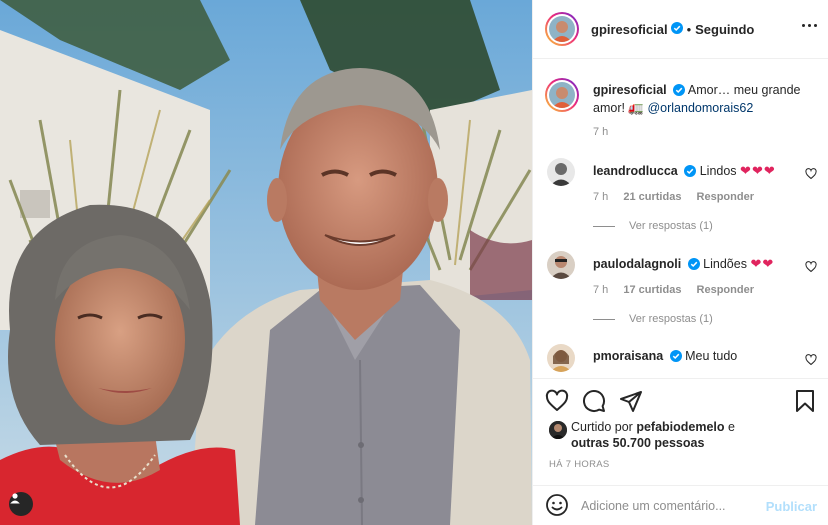  What do you see at coordinates (791, 506) in the screenshot?
I see `publish-button: Publicar` at bounding box center [791, 506].